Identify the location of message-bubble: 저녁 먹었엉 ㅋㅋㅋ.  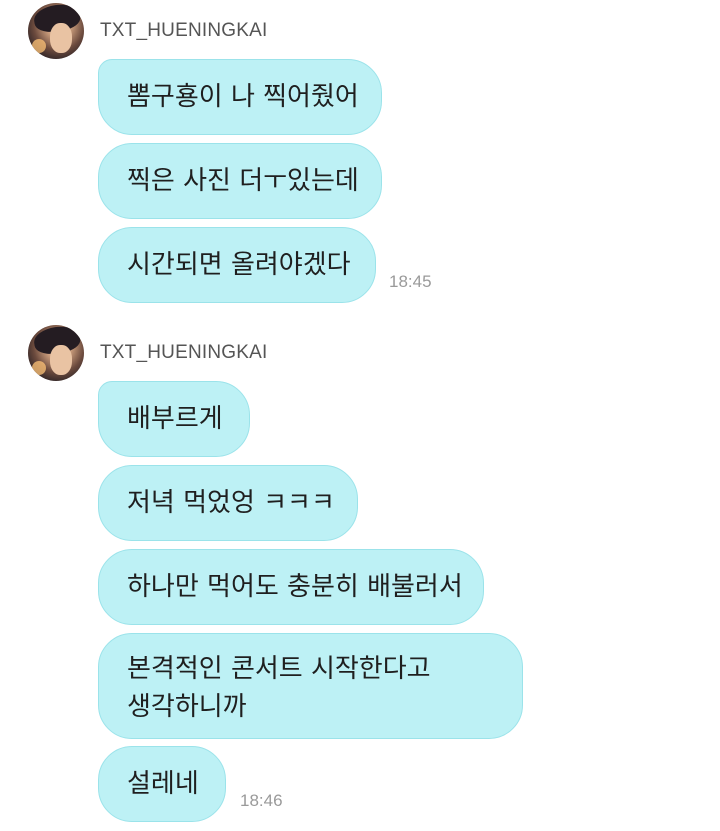
(228, 503).